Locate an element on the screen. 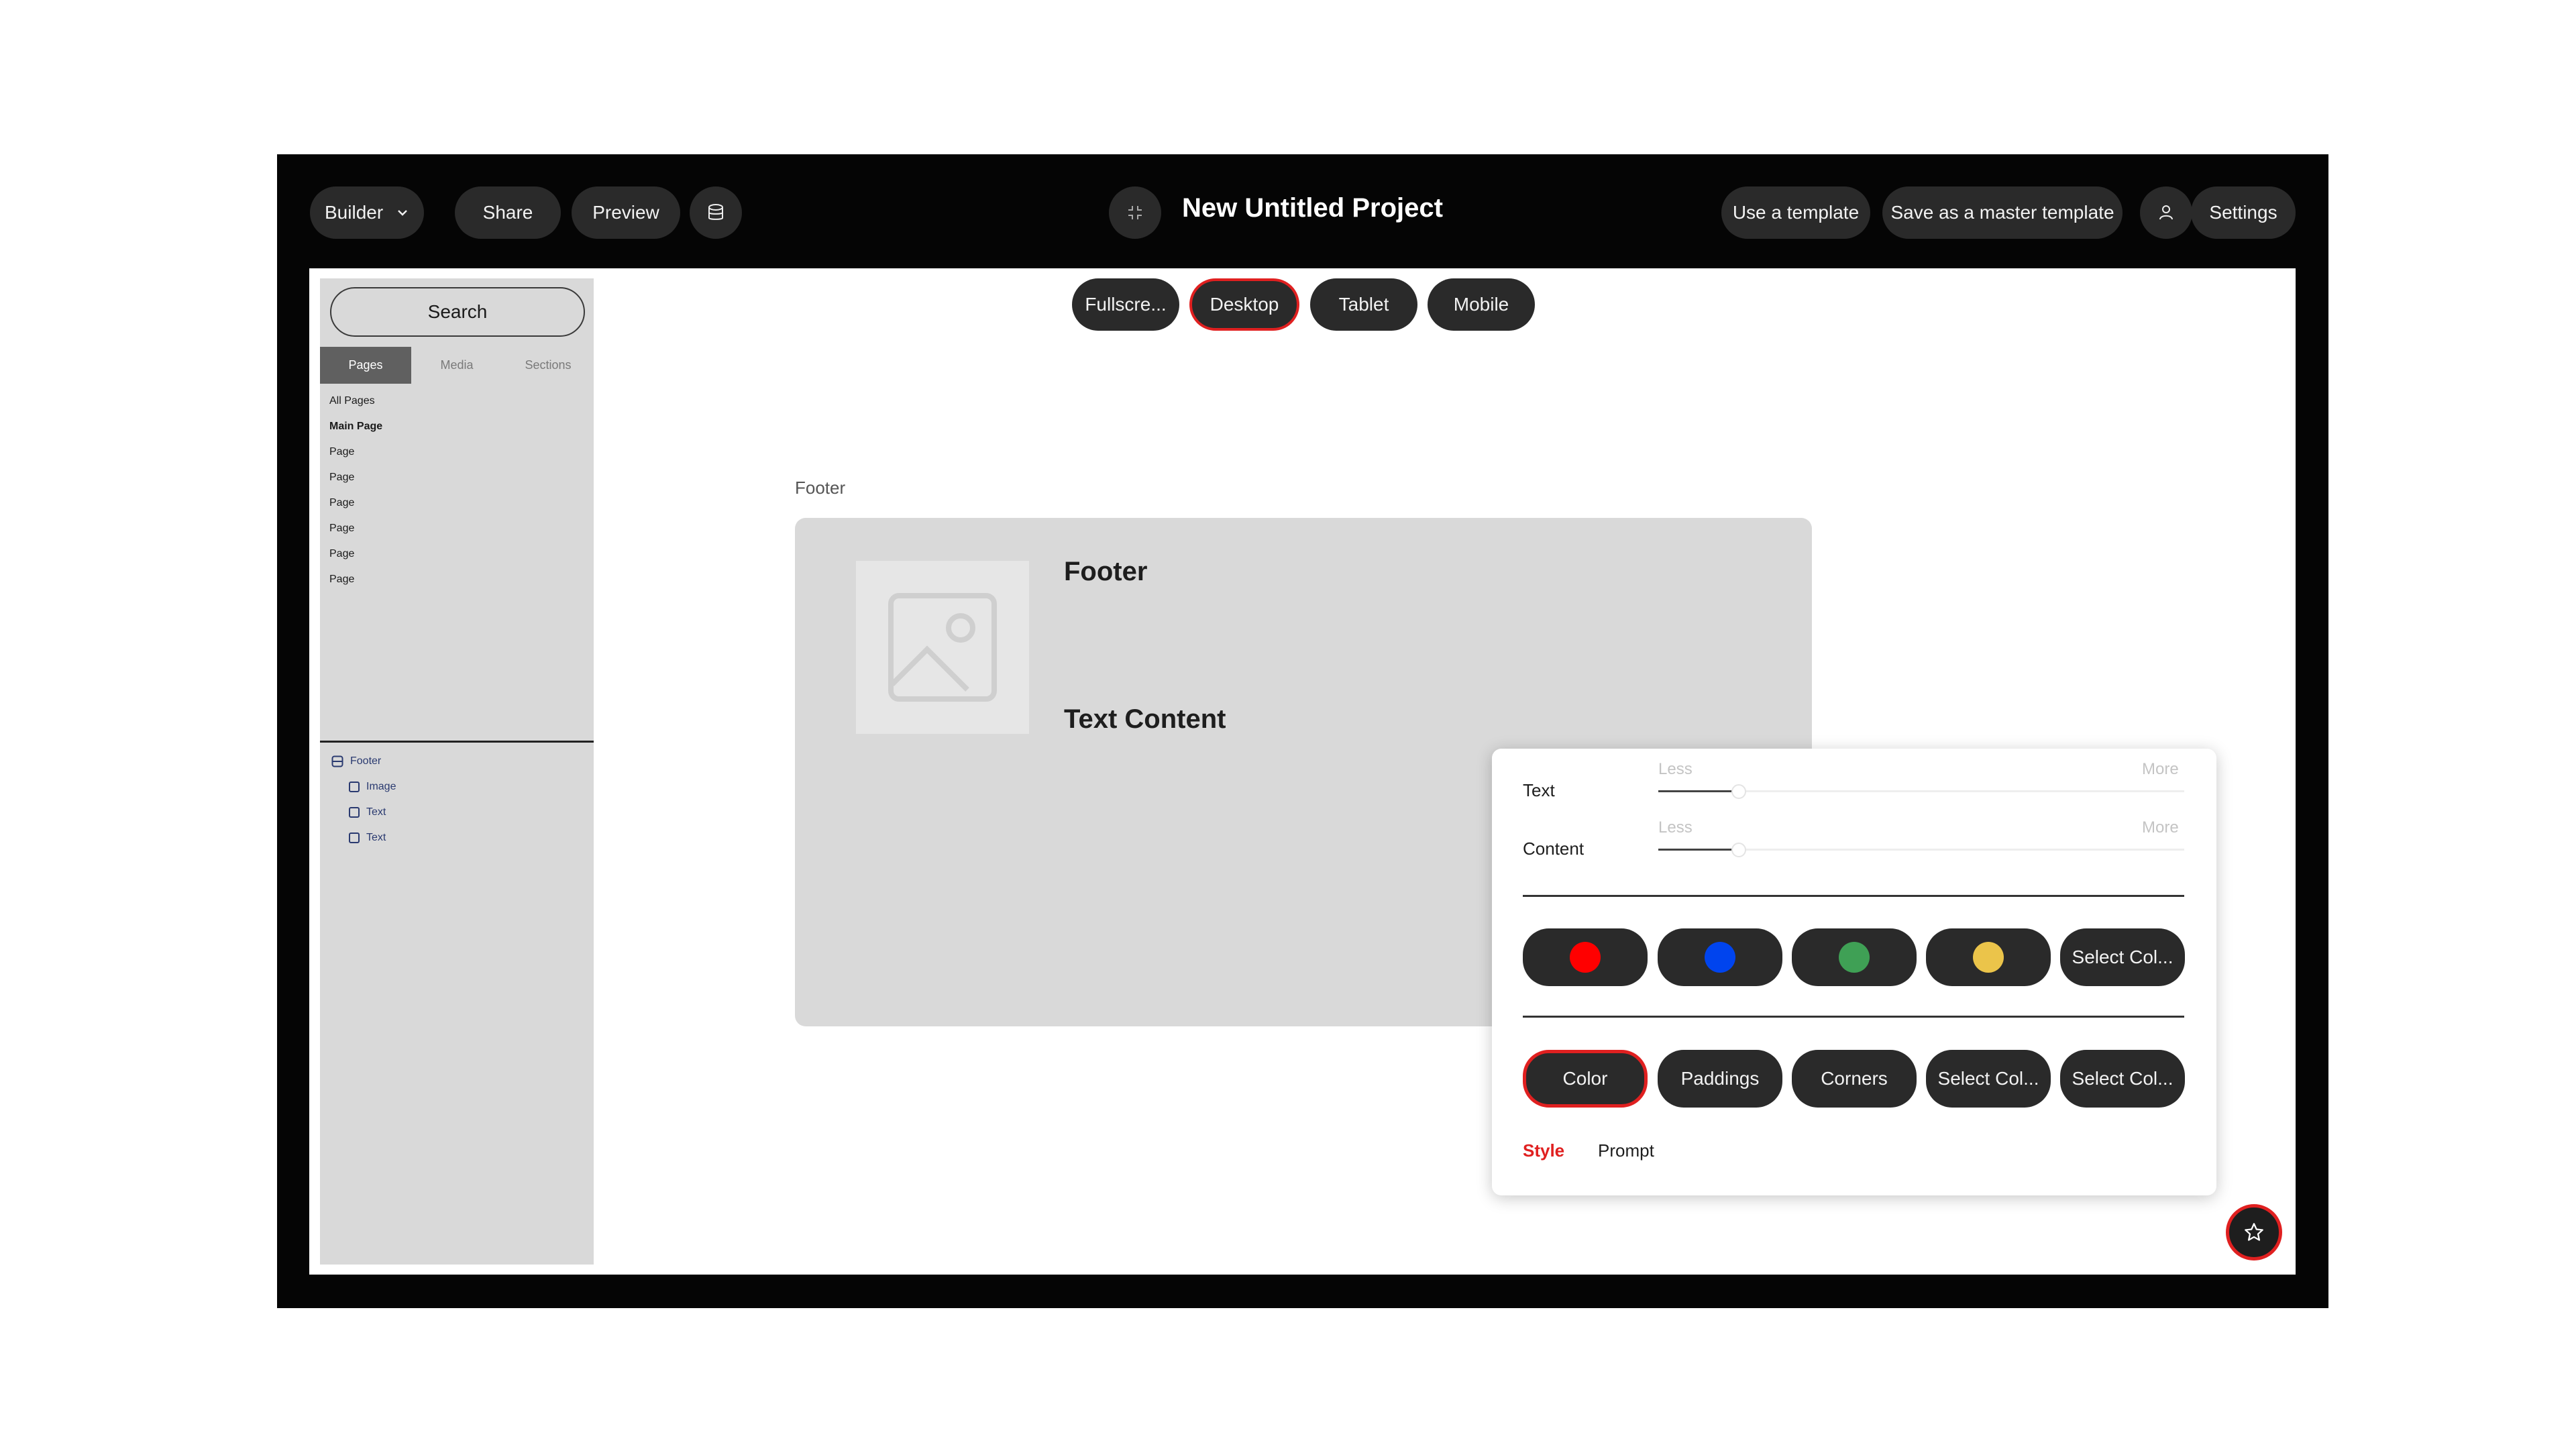 This screenshot has width=2576, height=1449. database-icon is located at coordinates (715, 212).